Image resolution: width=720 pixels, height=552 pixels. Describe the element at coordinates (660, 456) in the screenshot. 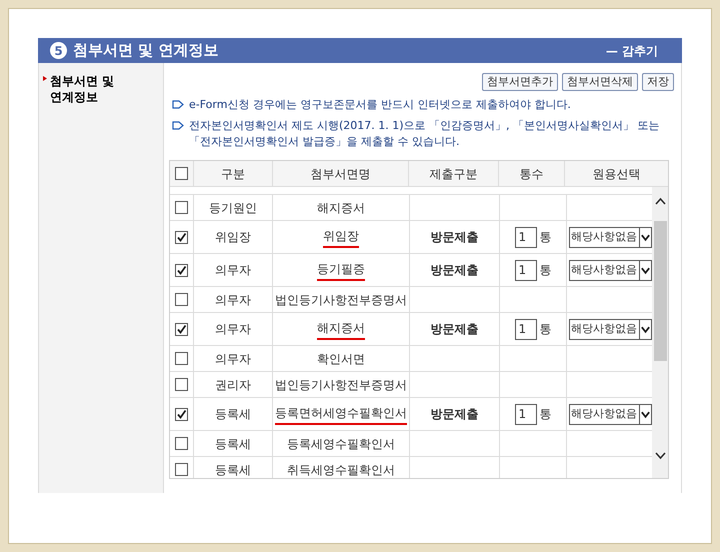

I see `scroll-down-icon` at that location.